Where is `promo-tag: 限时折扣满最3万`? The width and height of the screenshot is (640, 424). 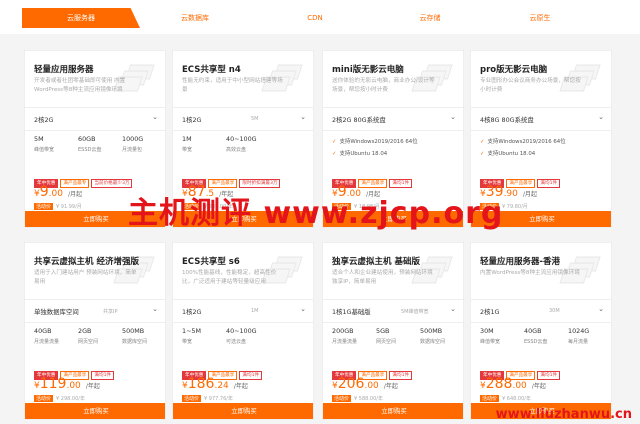 promo-tag: 限时折扣满最3万 is located at coordinates (260, 183).